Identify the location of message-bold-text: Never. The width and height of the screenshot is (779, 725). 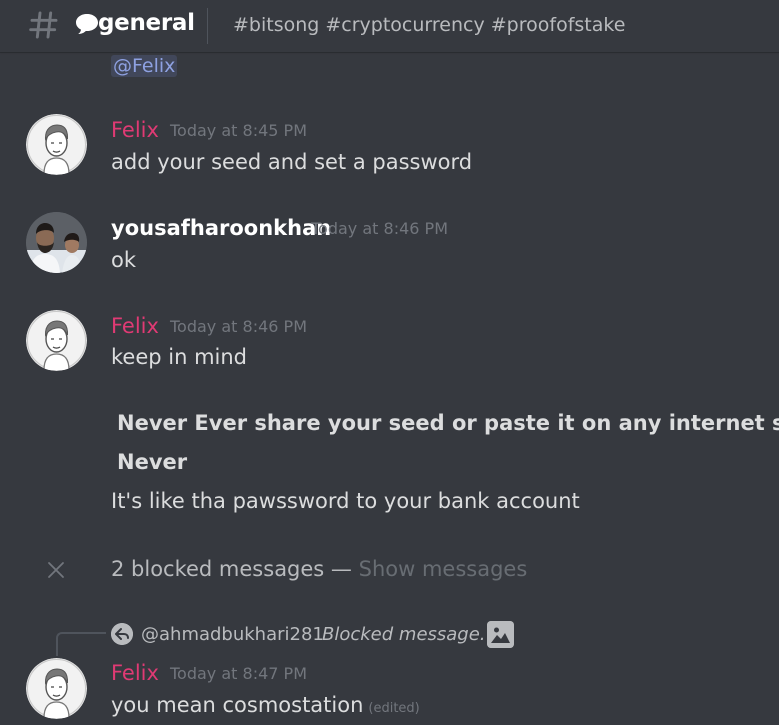
(152, 462).